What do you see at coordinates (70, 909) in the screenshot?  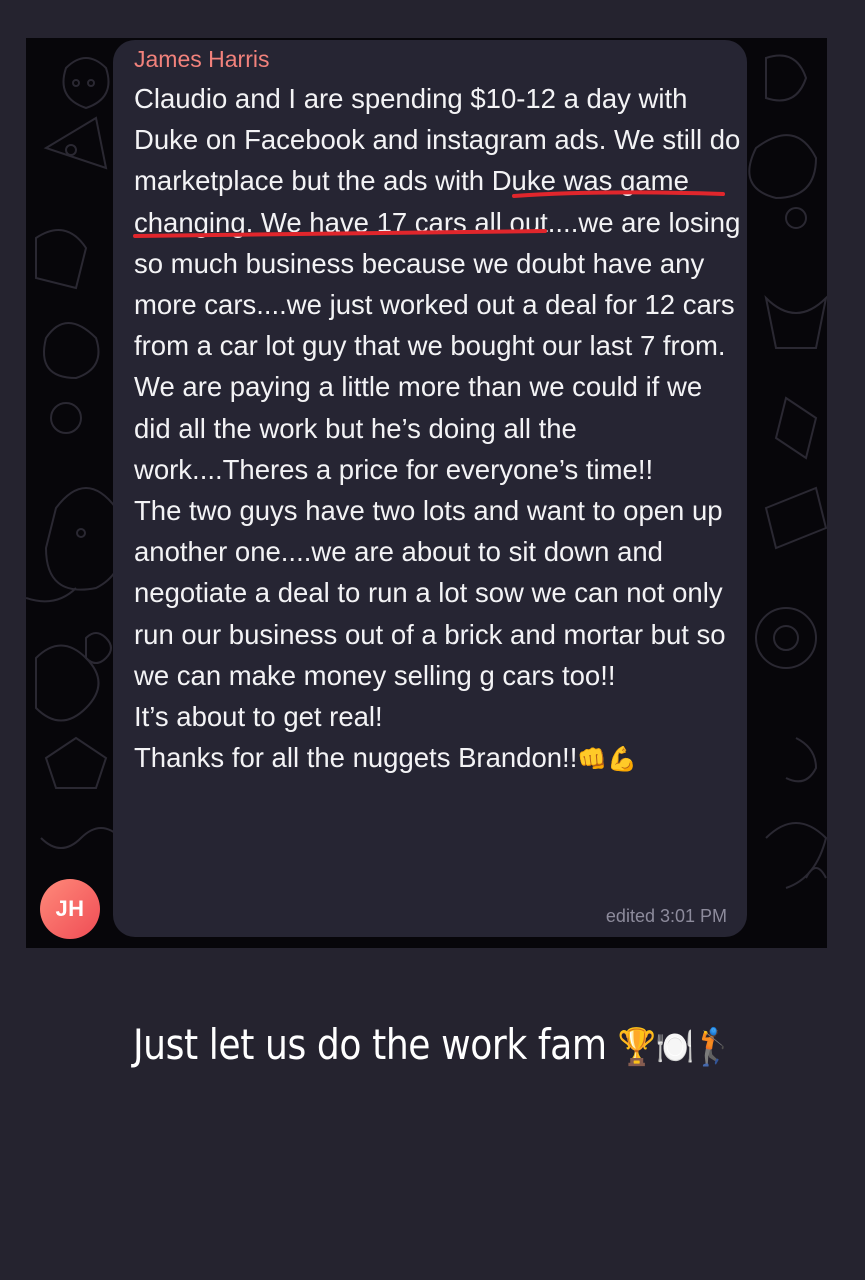 I see `avatar: JH` at bounding box center [70, 909].